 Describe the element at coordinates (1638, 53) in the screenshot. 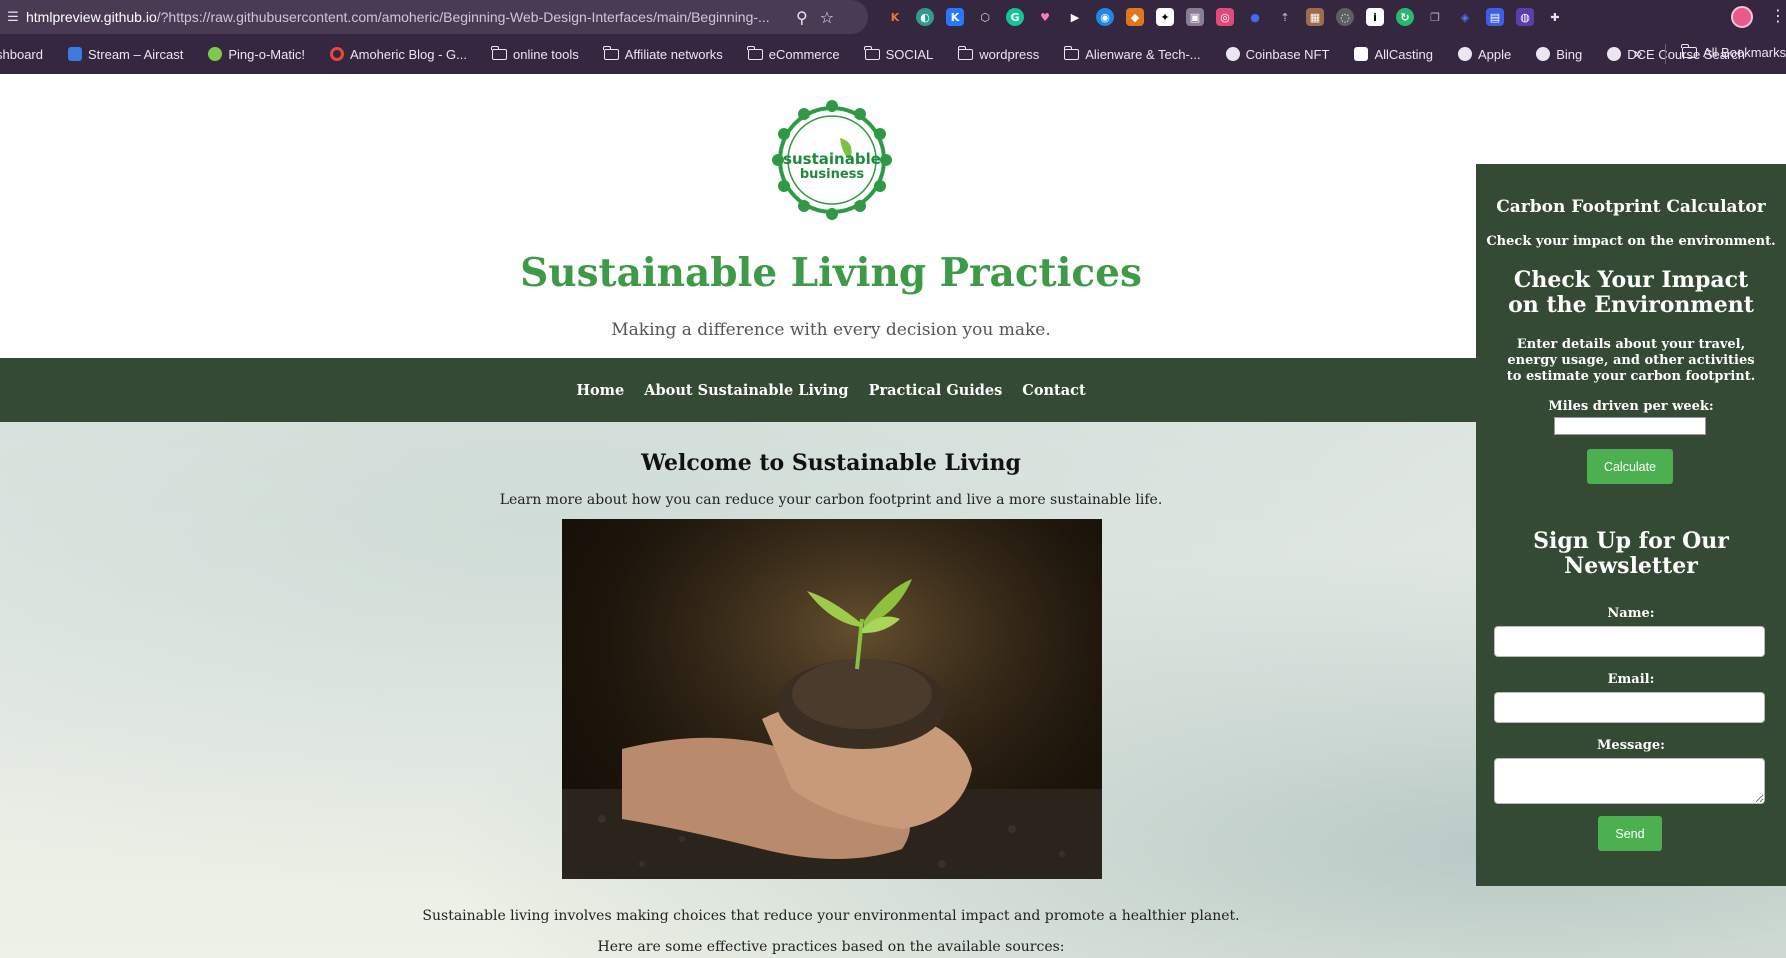

I see `bookmarks-overflow-chevron: »` at that location.